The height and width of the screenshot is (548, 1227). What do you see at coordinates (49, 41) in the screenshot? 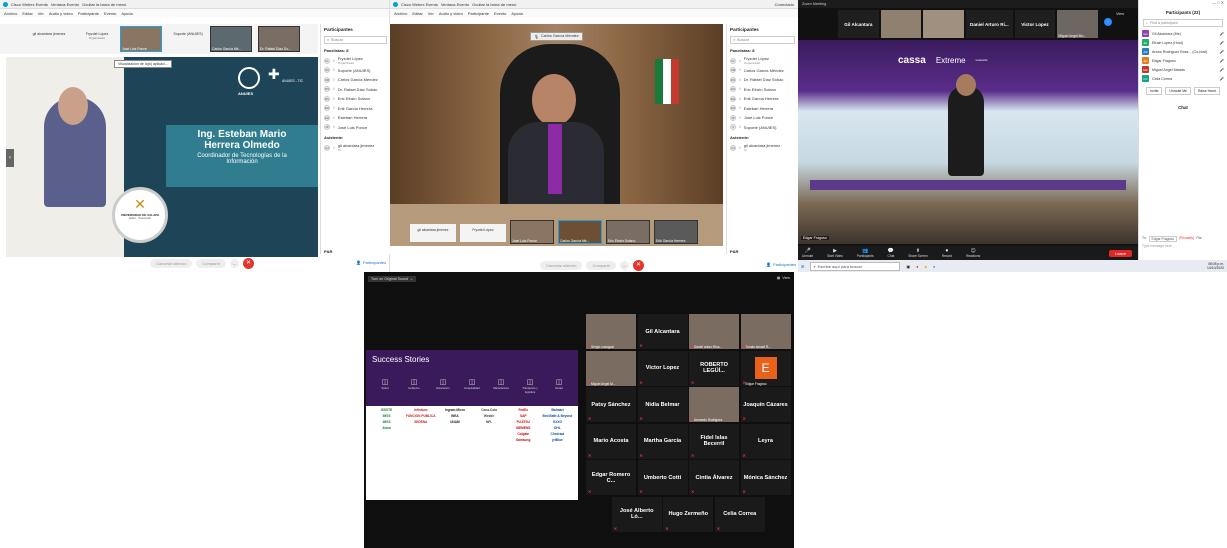
I see `thumb-1: gil alcantara jimenez` at bounding box center [49, 41].